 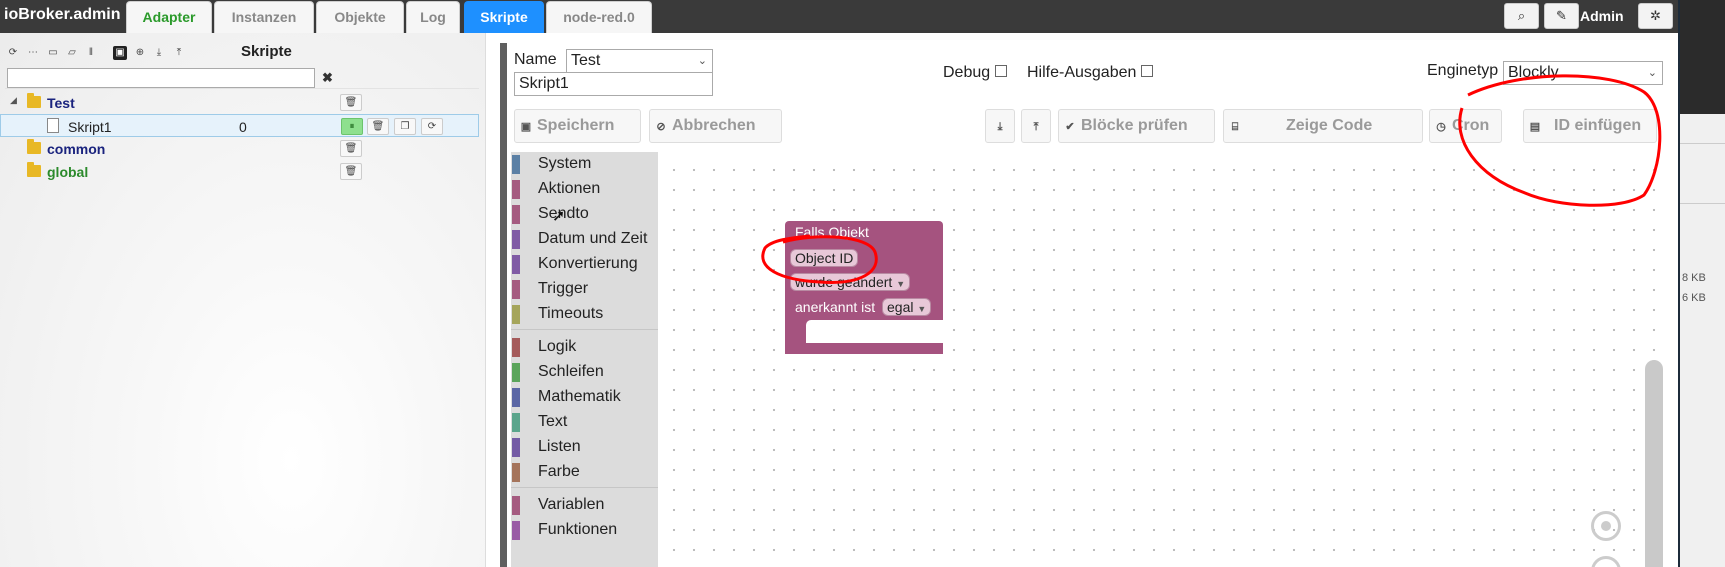 I want to click on workspace-scrollbar, so click(x=1654, y=463).